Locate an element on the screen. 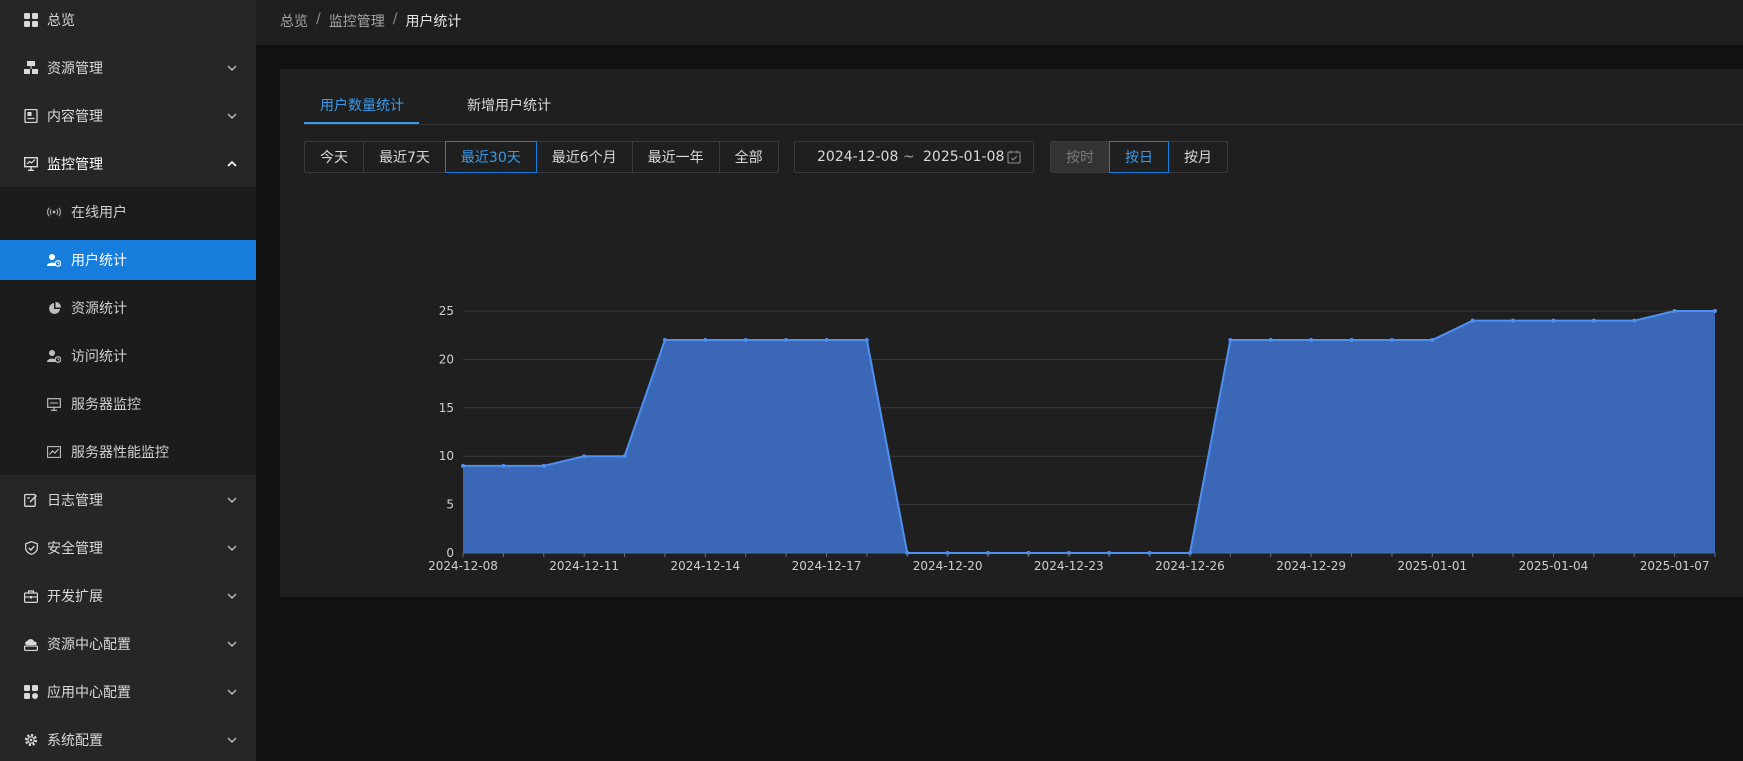 Image resolution: width=1743 pixels, height=761 pixels. sidebar-subitem-server-performance: 服务器性能监控 is located at coordinates (128, 452).